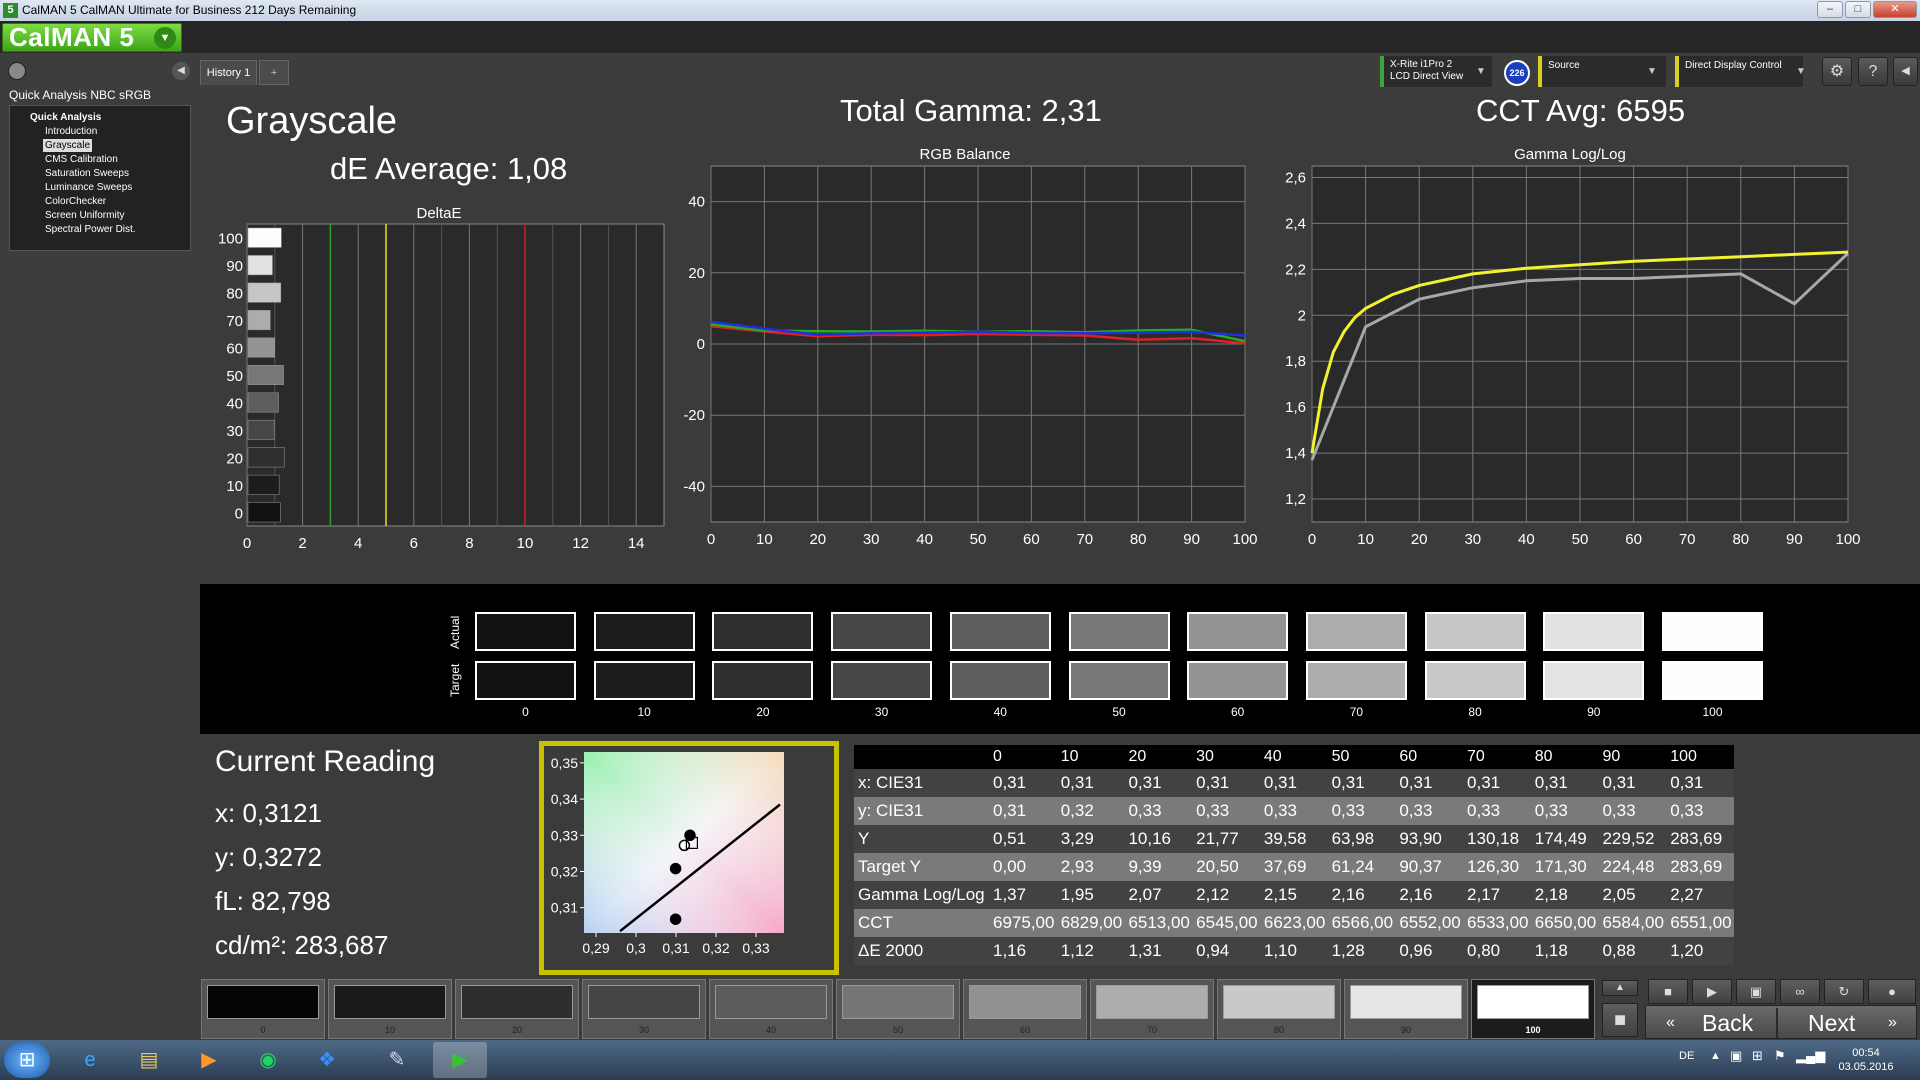  I want to click on tray-arrow-icon: ▲, so click(1715, 1056).